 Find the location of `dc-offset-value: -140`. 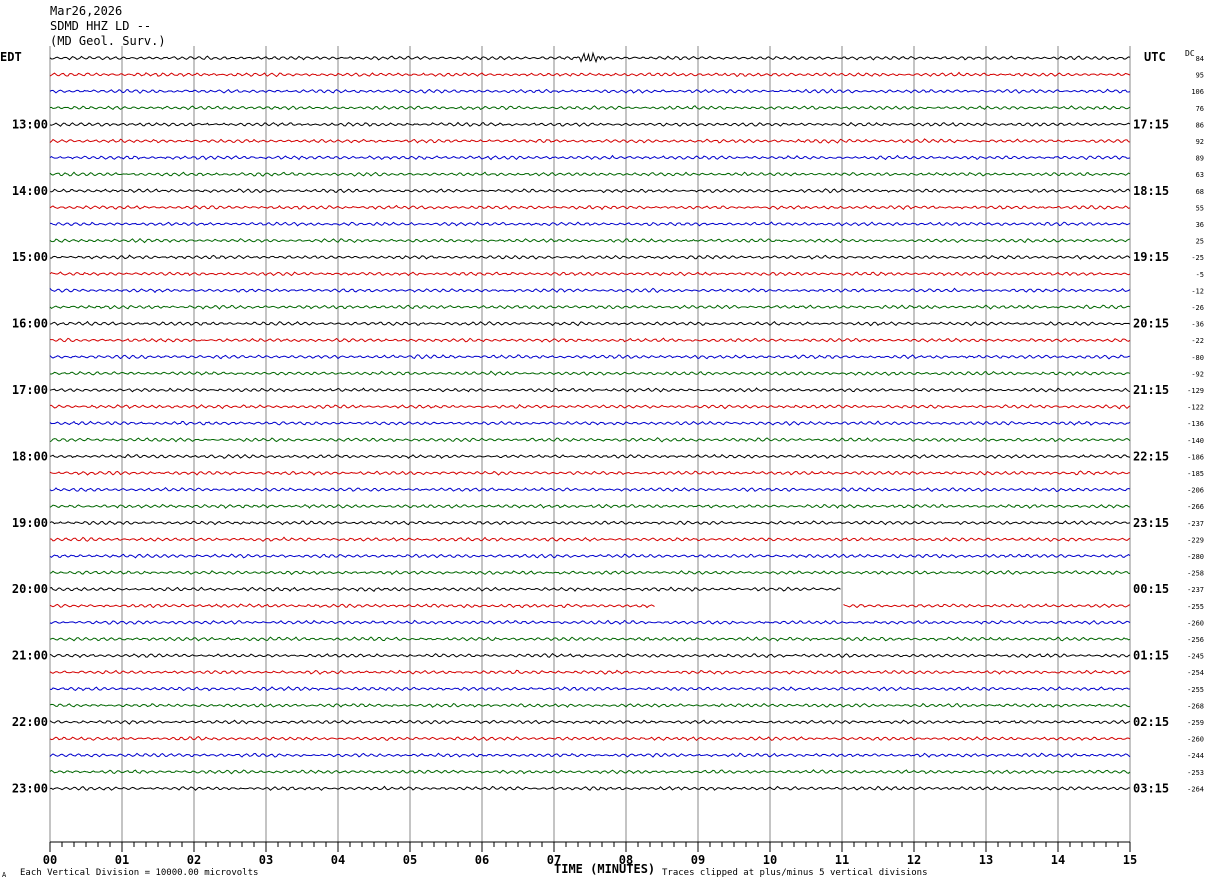

dc-offset-value: -140 is located at coordinates (1195, 441).